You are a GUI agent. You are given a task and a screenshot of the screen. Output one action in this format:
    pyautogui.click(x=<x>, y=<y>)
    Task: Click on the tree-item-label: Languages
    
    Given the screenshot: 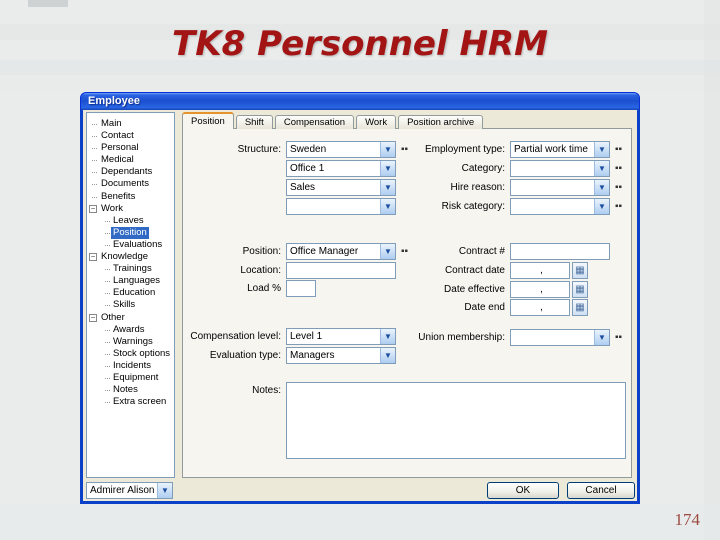 What is the action you would take?
    pyautogui.click(x=137, y=281)
    